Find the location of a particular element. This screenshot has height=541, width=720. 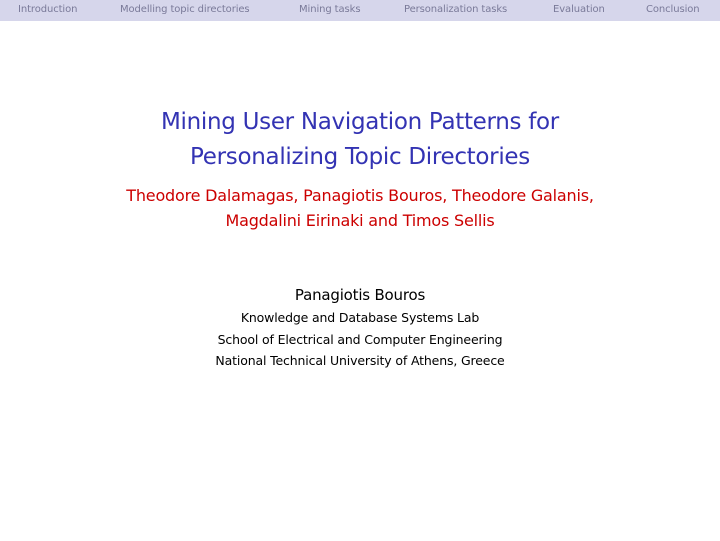

nav-section-personalization-tasks: Personalization tasks is located at coordinates (455, 10).